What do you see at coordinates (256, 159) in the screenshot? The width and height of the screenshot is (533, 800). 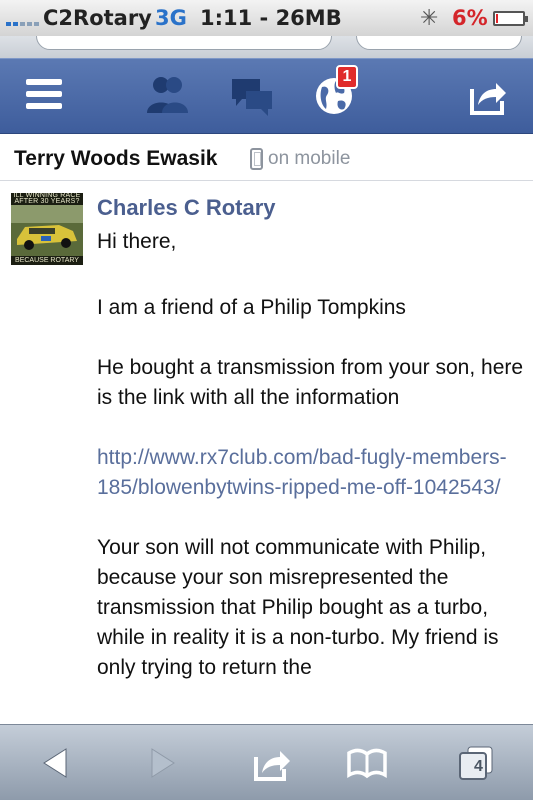 I see `mobile-phone-icon` at bounding box center [256, 159].